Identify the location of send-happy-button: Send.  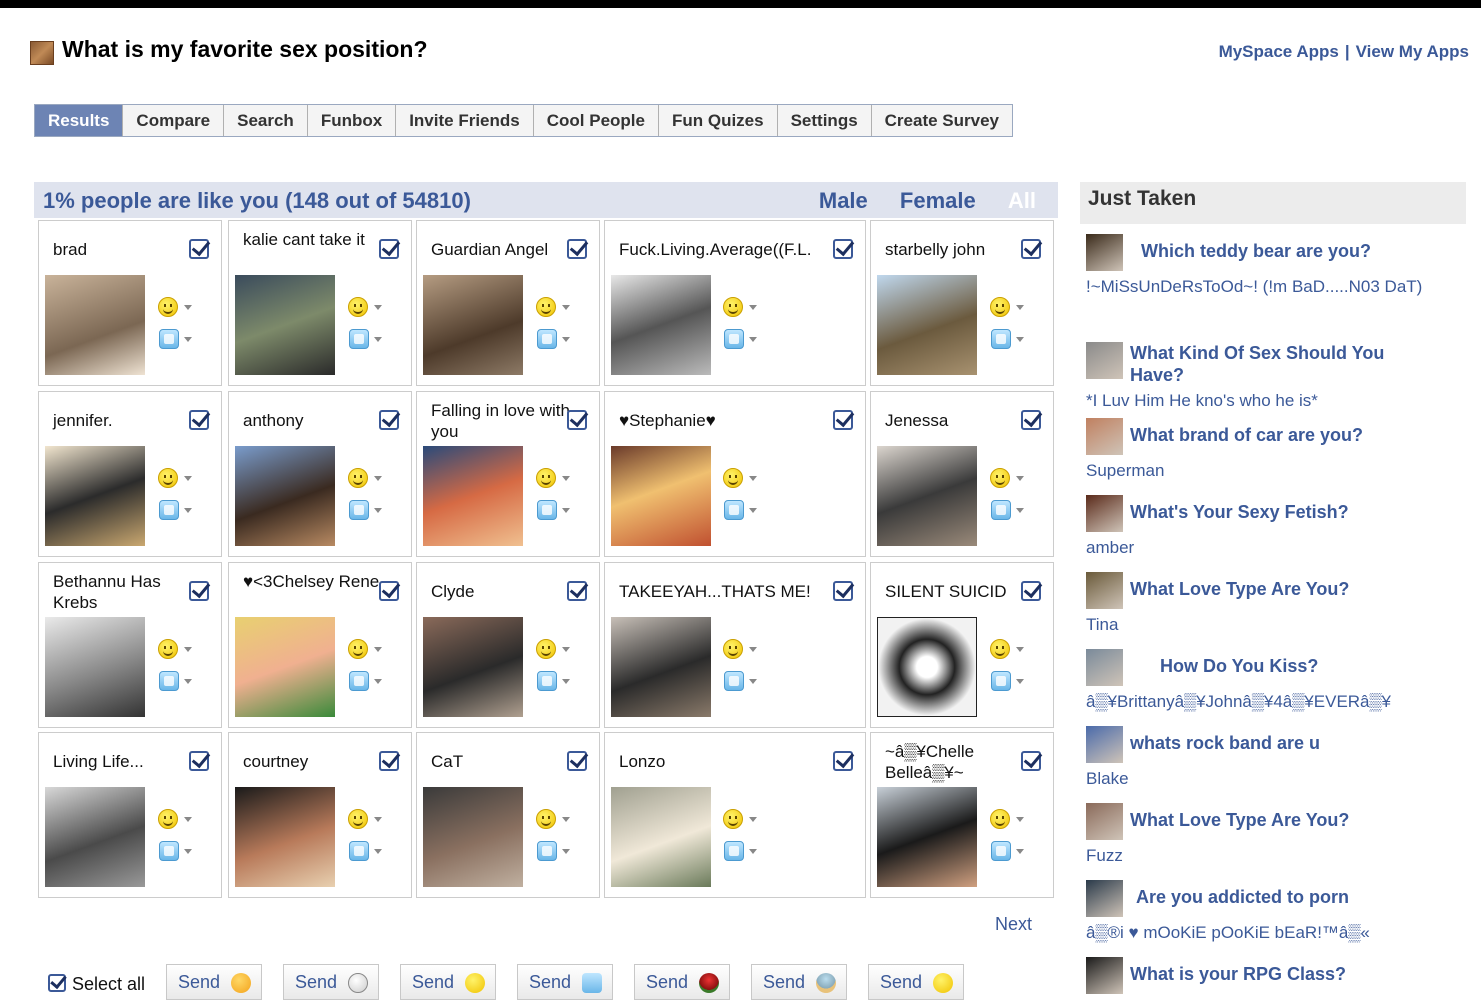
(916, 982).